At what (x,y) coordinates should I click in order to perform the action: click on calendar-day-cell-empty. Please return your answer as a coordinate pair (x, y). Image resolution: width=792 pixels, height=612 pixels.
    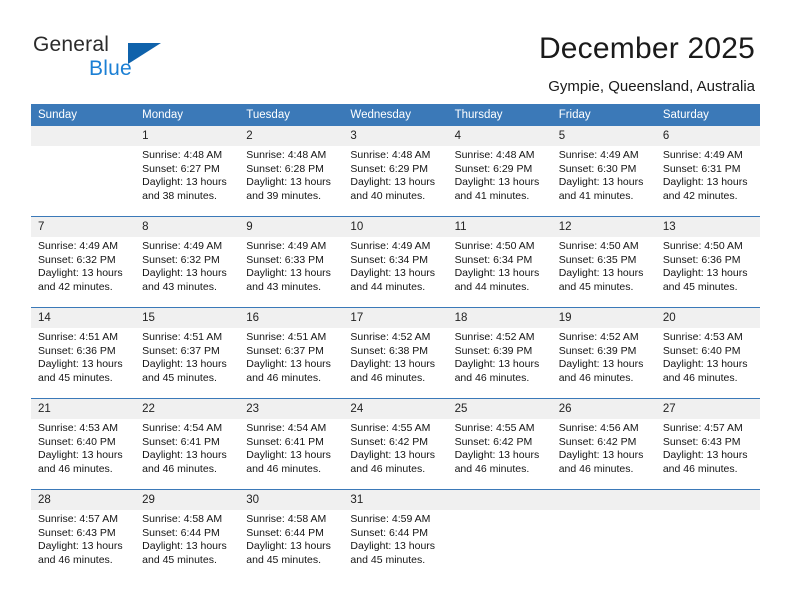
    Looking at the image, I should click on (83, 171).